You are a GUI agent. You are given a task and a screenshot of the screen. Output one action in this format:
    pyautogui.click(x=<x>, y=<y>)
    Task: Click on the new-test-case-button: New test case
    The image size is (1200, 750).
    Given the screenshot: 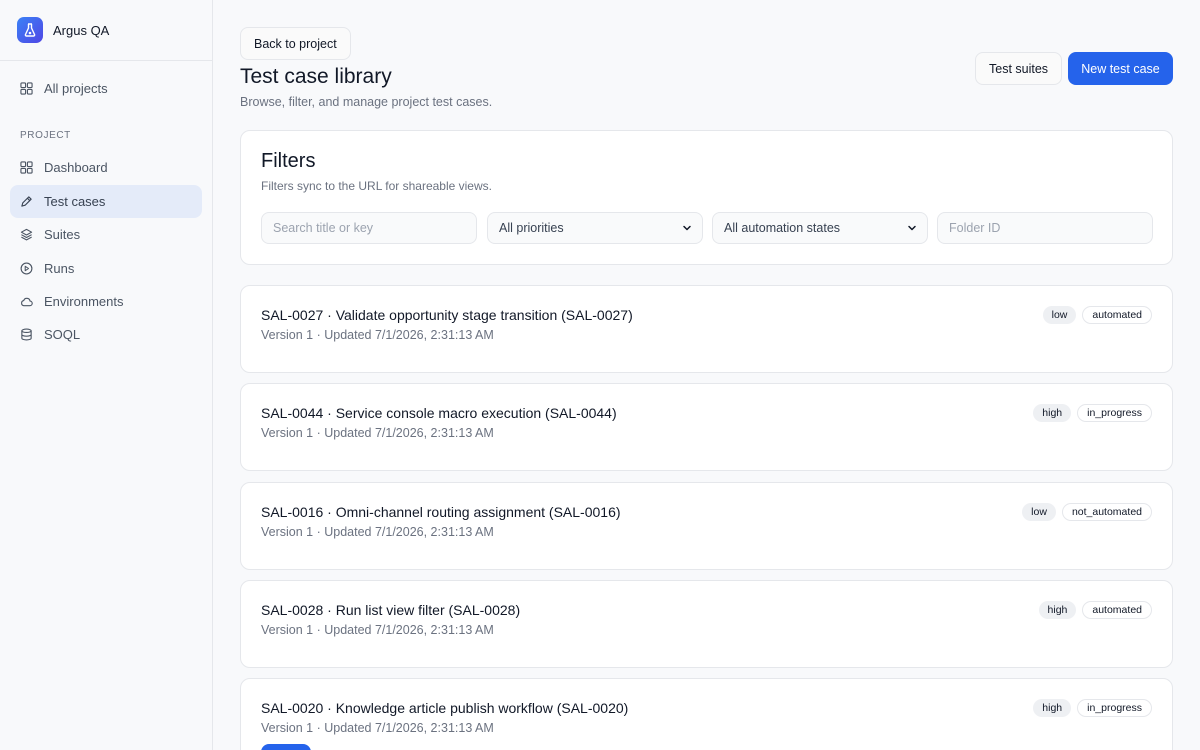 What is the action you would take?
    pyautogui.click(x=1120, y=68)
    